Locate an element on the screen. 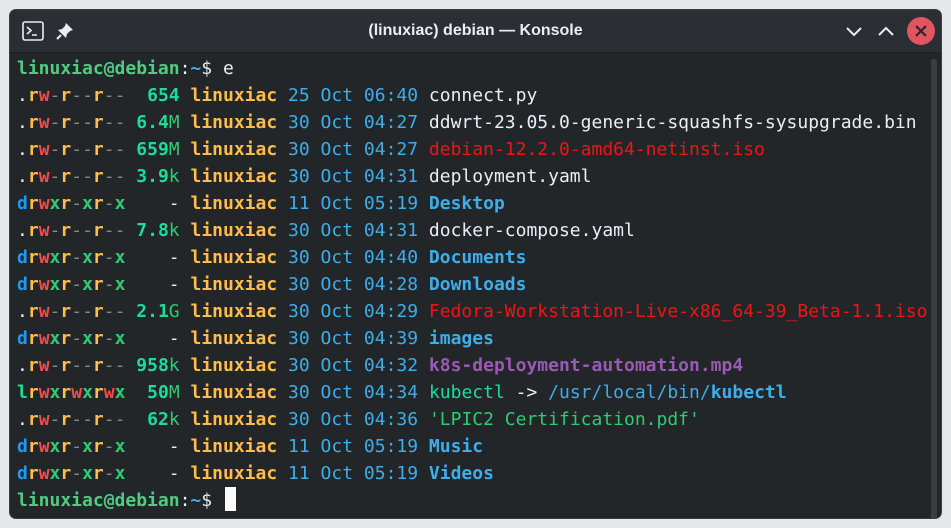 This screenshot has width=951, height=528. modified-date: 30 Oct 04:28 is located at coordinates (353, 284).